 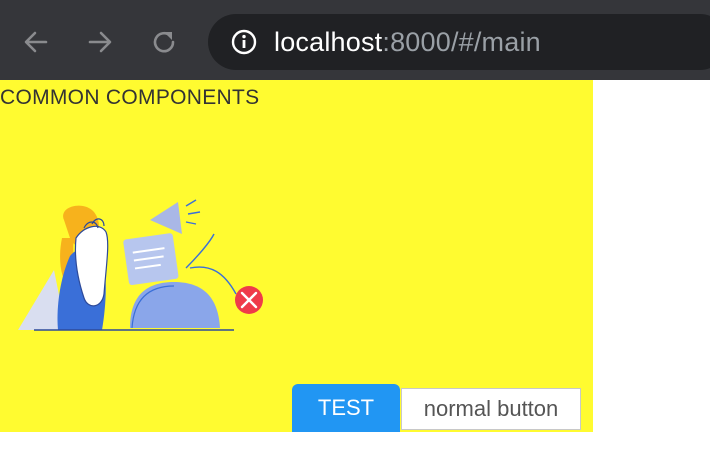 I want to click on arrow-left-icon, so click(x=36, y=42).